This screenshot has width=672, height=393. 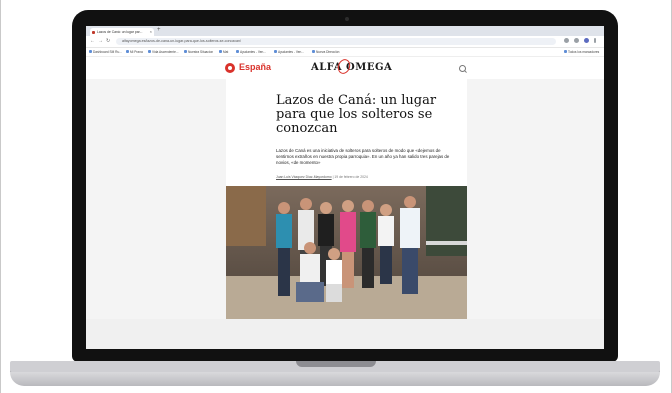 What do you see at coordinates (336, 364) in the screenshot?
I see `laptop-notch` at bounding box center [336, 364].